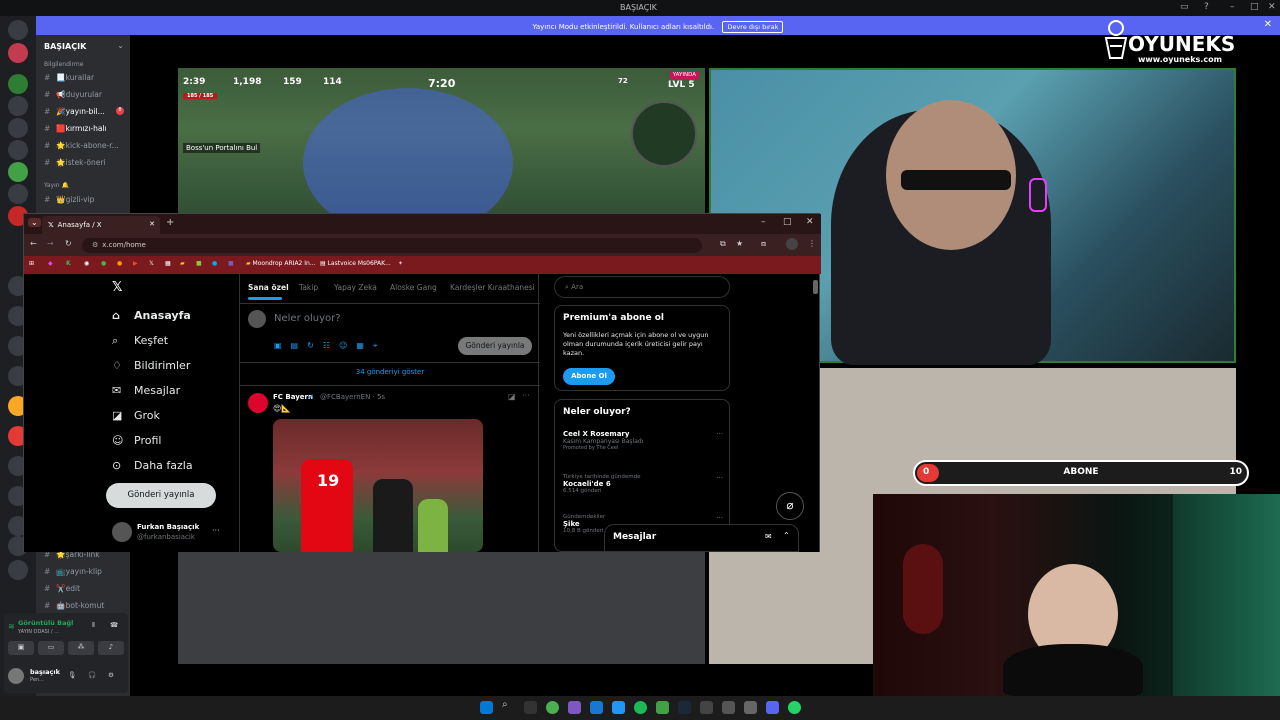 The image size is (1280, 720). Describe the element at coordinates (68, 263) in the screenshot. I see `bookmark-icon: K` at that location.